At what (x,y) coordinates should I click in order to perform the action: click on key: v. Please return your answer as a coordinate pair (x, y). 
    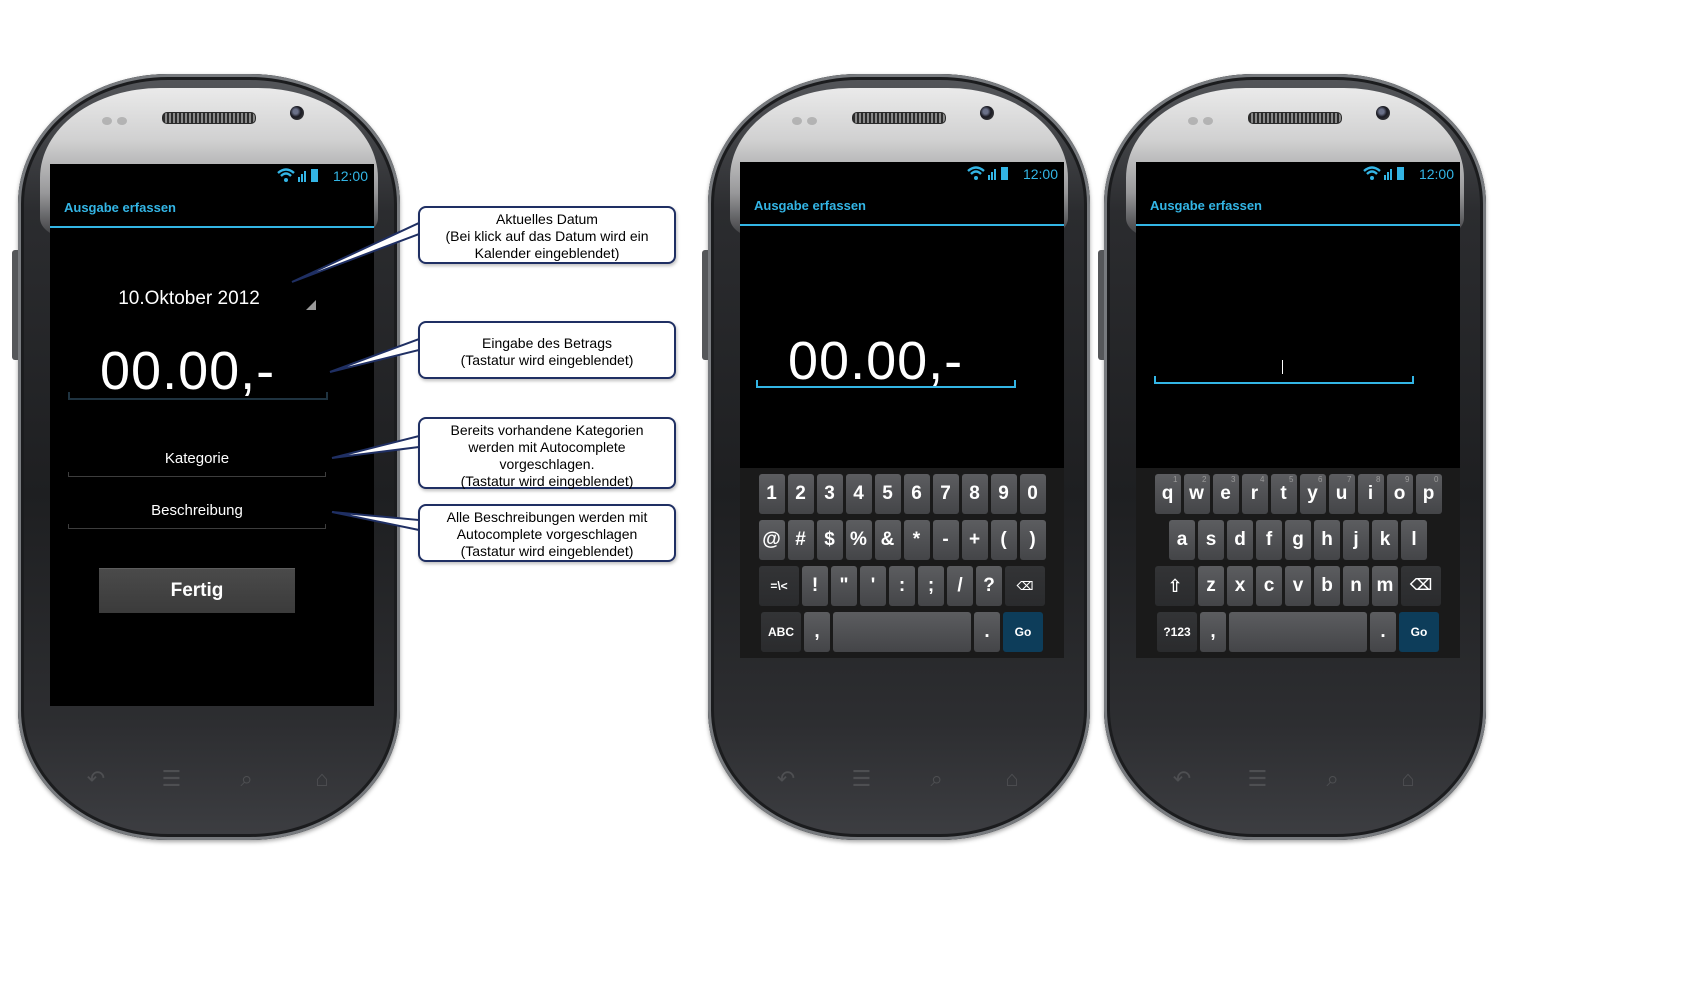
    Looking at the image, I should click on (1298, 586).